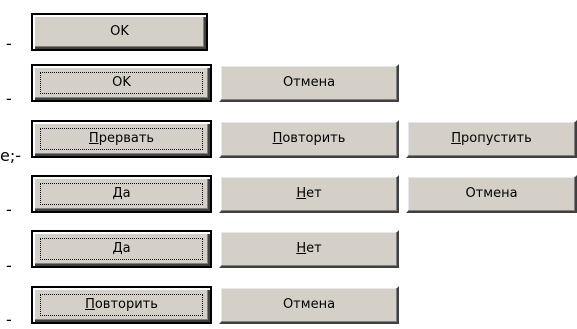  Describe the element at coordinates (11, 155) in the screenshot. I see `stray-text: e;-` at that location.